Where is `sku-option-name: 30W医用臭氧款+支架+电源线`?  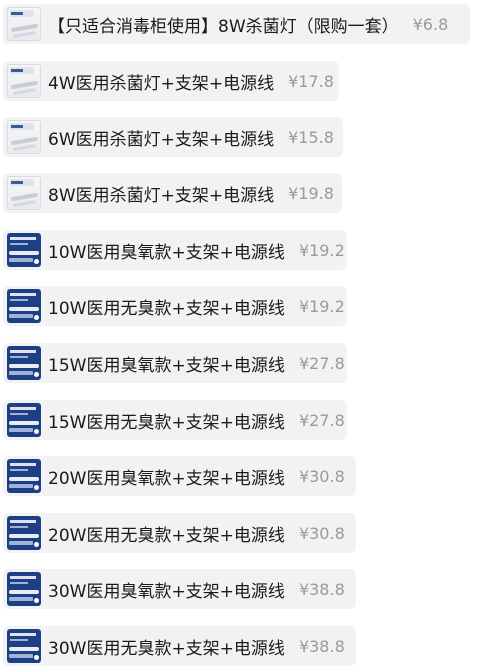
sku-option-name: 30W医用臭氧款+支架+电源线 is located at coordinates (166, 591).